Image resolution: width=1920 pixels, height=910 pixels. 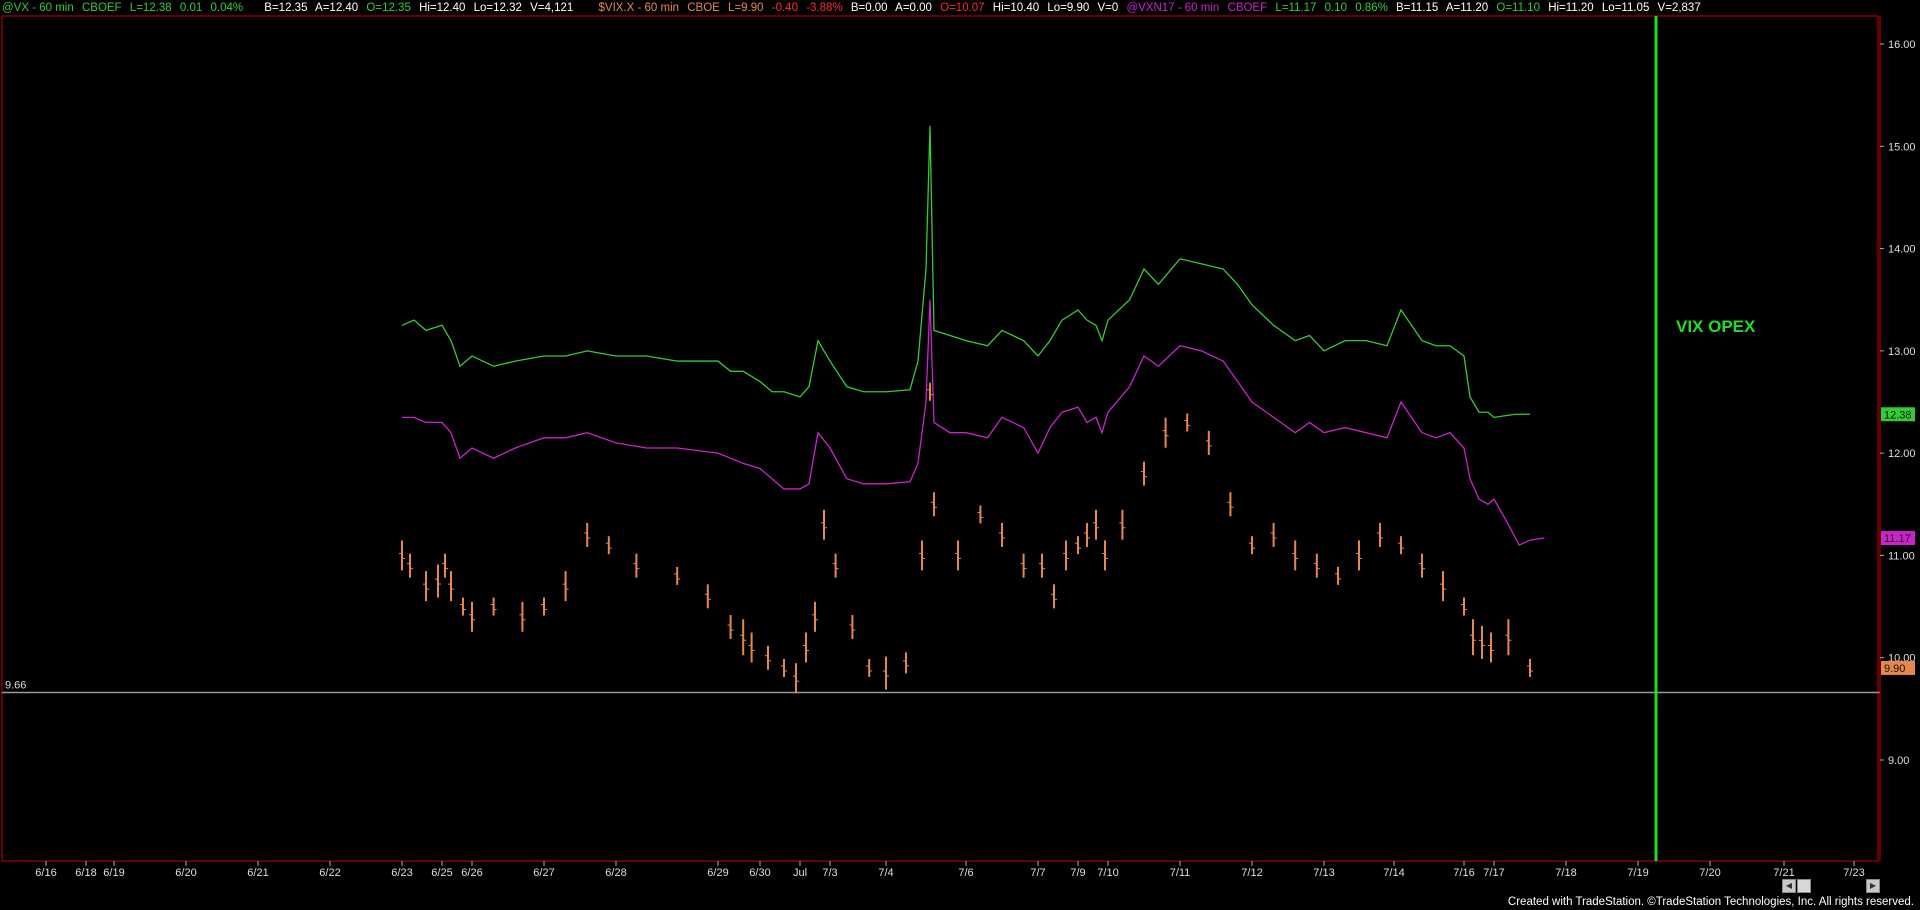 What do you see at coordinates (85, 872) in the screenshot?
I see `x-tick-label: 6/18` at bounding box center [85, 872].